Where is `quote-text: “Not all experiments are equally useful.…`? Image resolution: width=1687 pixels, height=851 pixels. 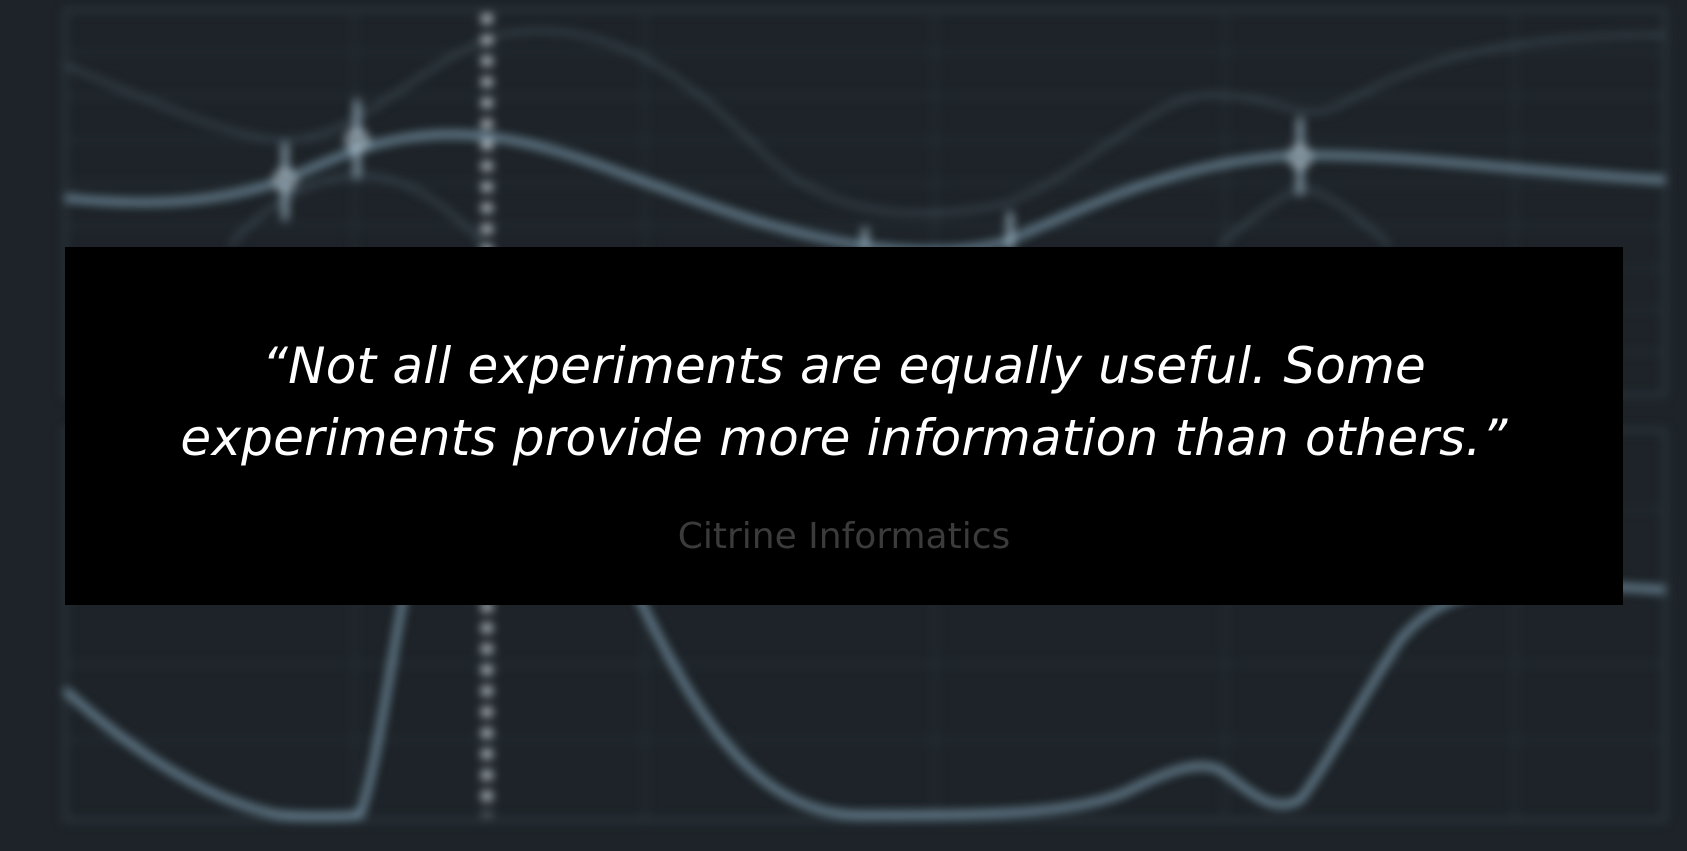 quote-text: “Not all experiments are equally useful.… is located at coordinates (844, 402).